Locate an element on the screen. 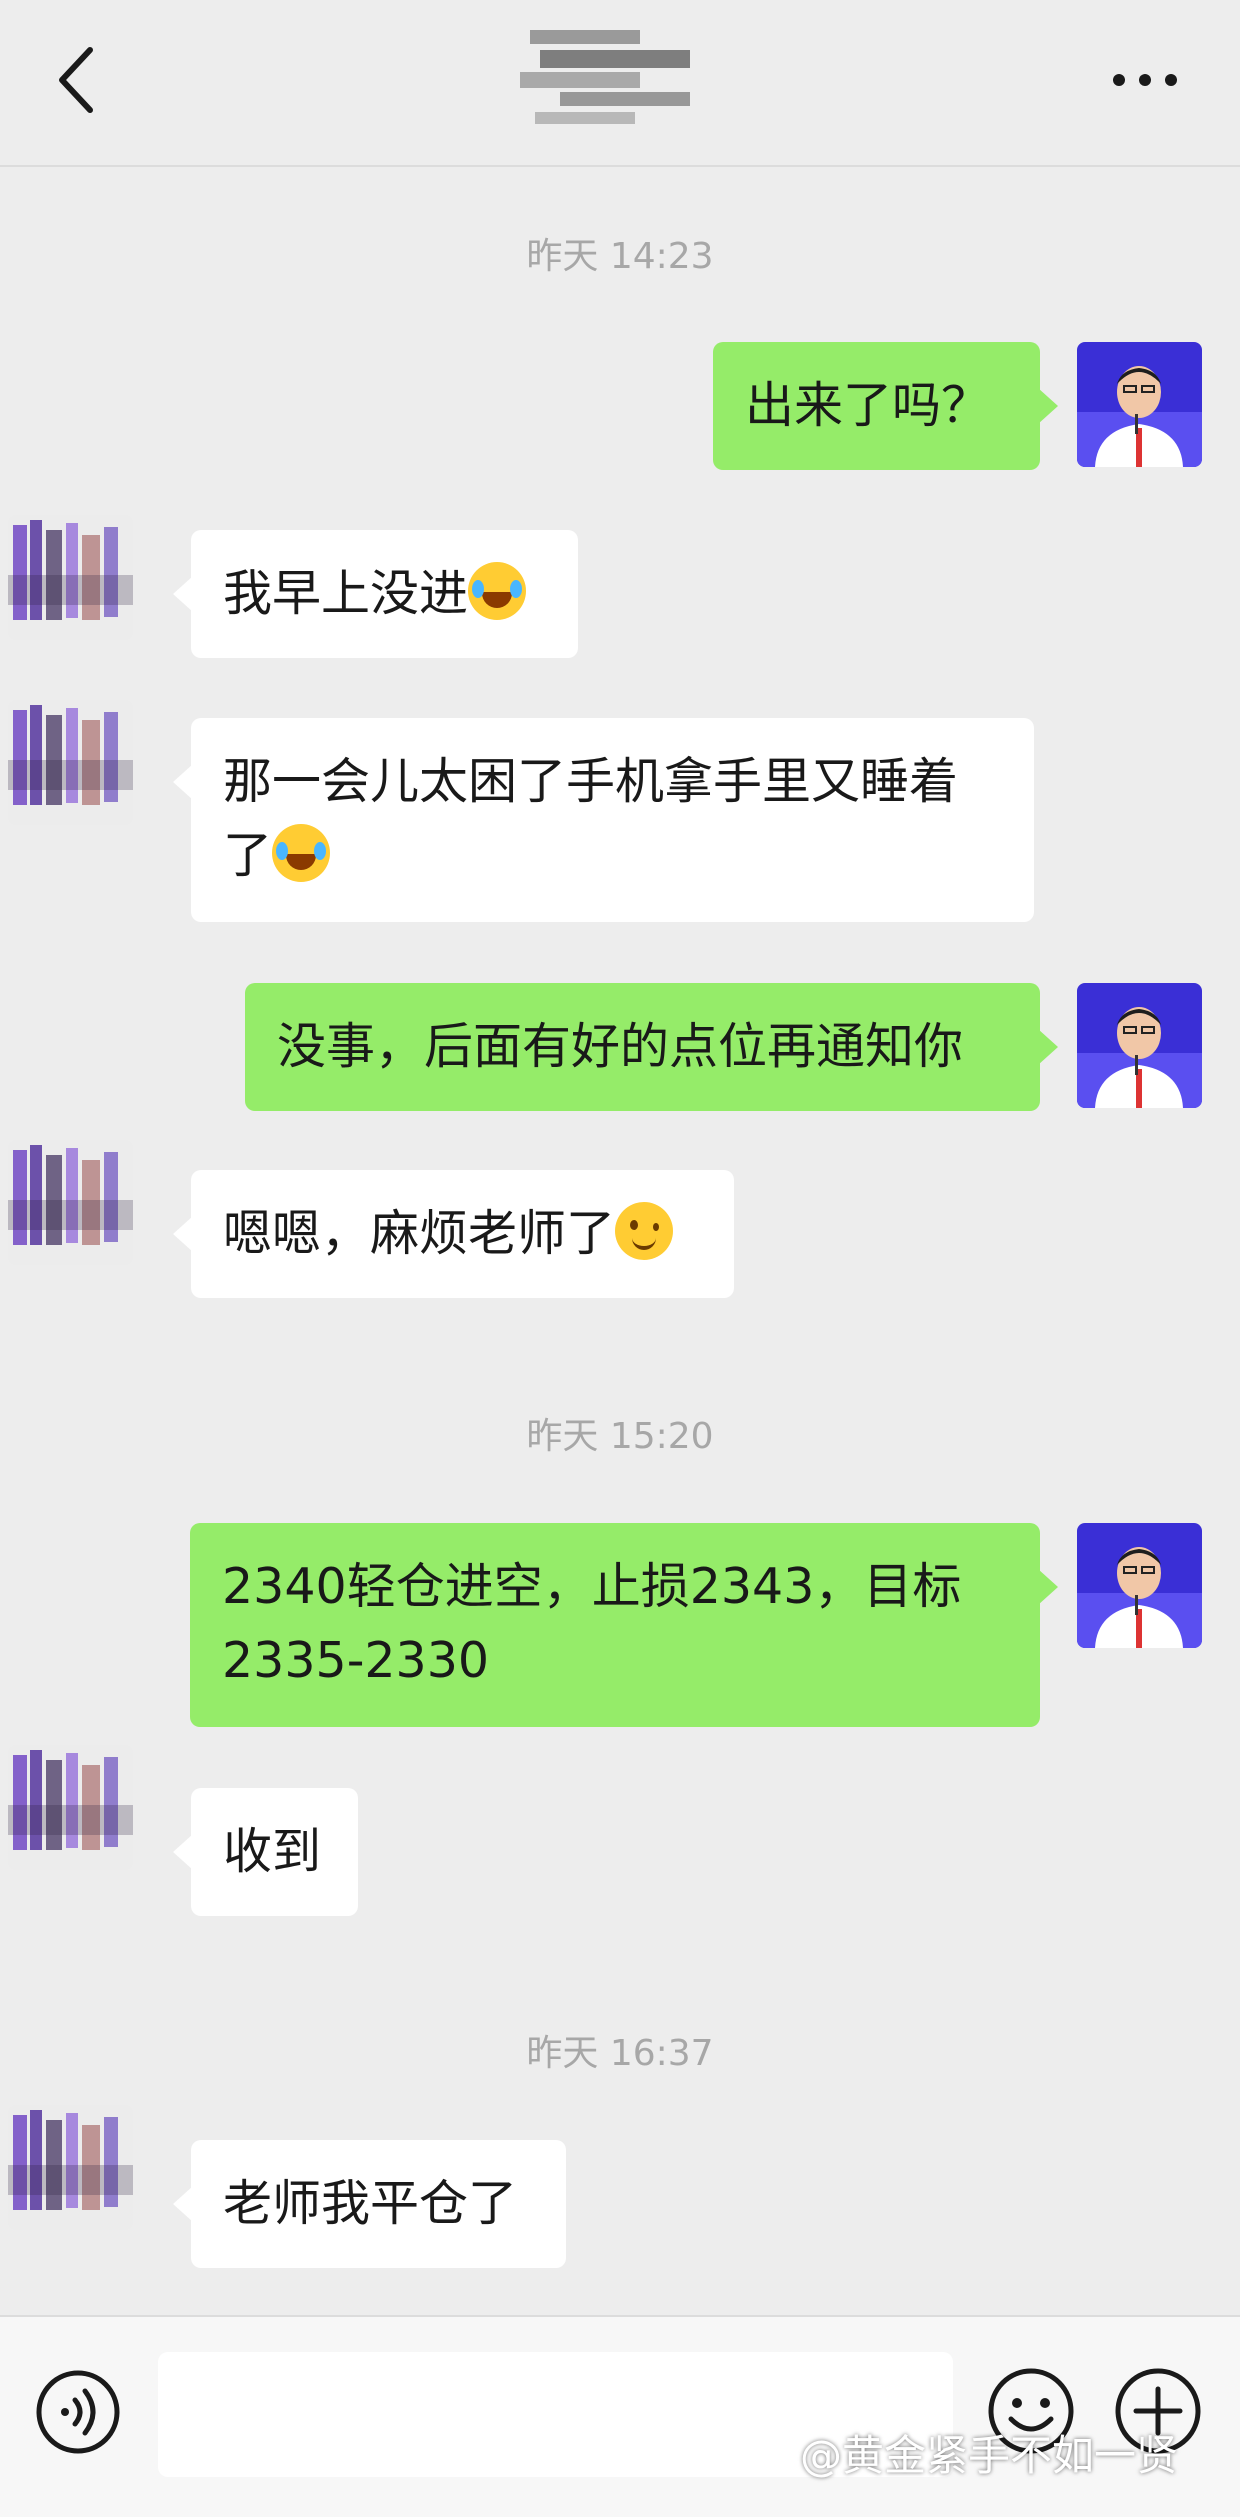 The height and width of the screenshot is (2517, 1240). message-text: 老师我平仓了 is located at coordinates (370, 2203).